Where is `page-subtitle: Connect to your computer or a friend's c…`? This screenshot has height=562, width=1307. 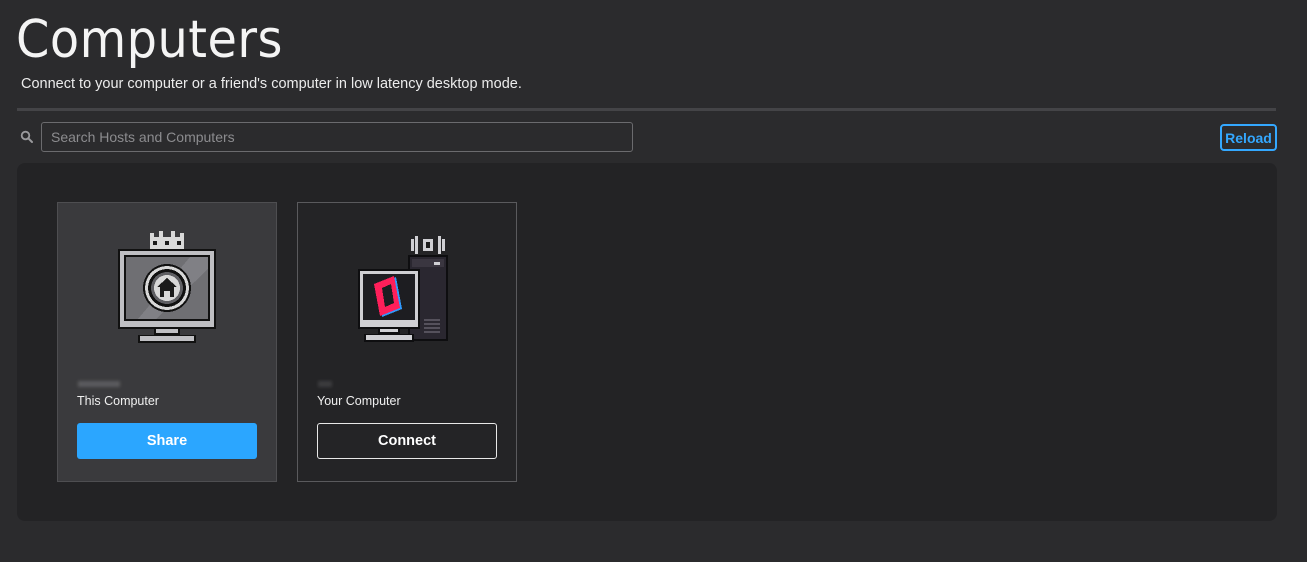
page-subtitle: Connect to your computer or a friend's c… is located at coordinates (271, 84).